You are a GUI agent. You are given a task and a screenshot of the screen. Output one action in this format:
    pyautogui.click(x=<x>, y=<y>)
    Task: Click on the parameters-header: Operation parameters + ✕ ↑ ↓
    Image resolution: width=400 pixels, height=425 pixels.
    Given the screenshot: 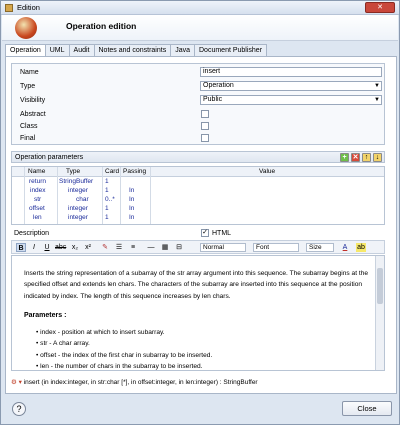 What is the action you would take?
    pyautogui.click(x=198, y=157)
    